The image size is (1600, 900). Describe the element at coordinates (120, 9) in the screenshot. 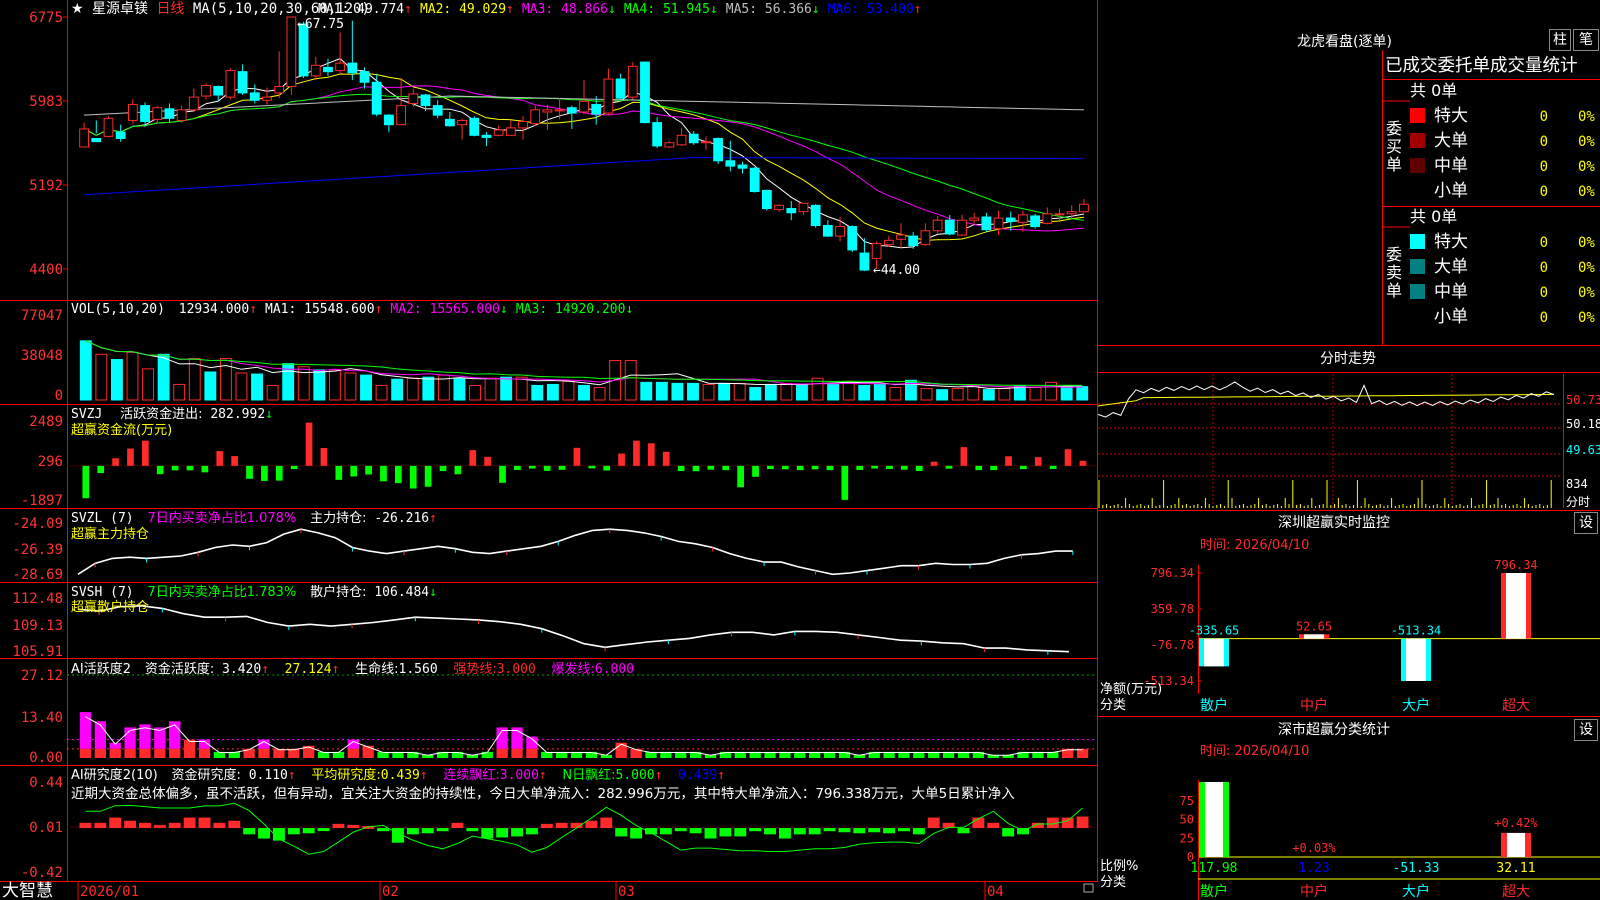

I see `stock-name: 星源卓镁` at that location.